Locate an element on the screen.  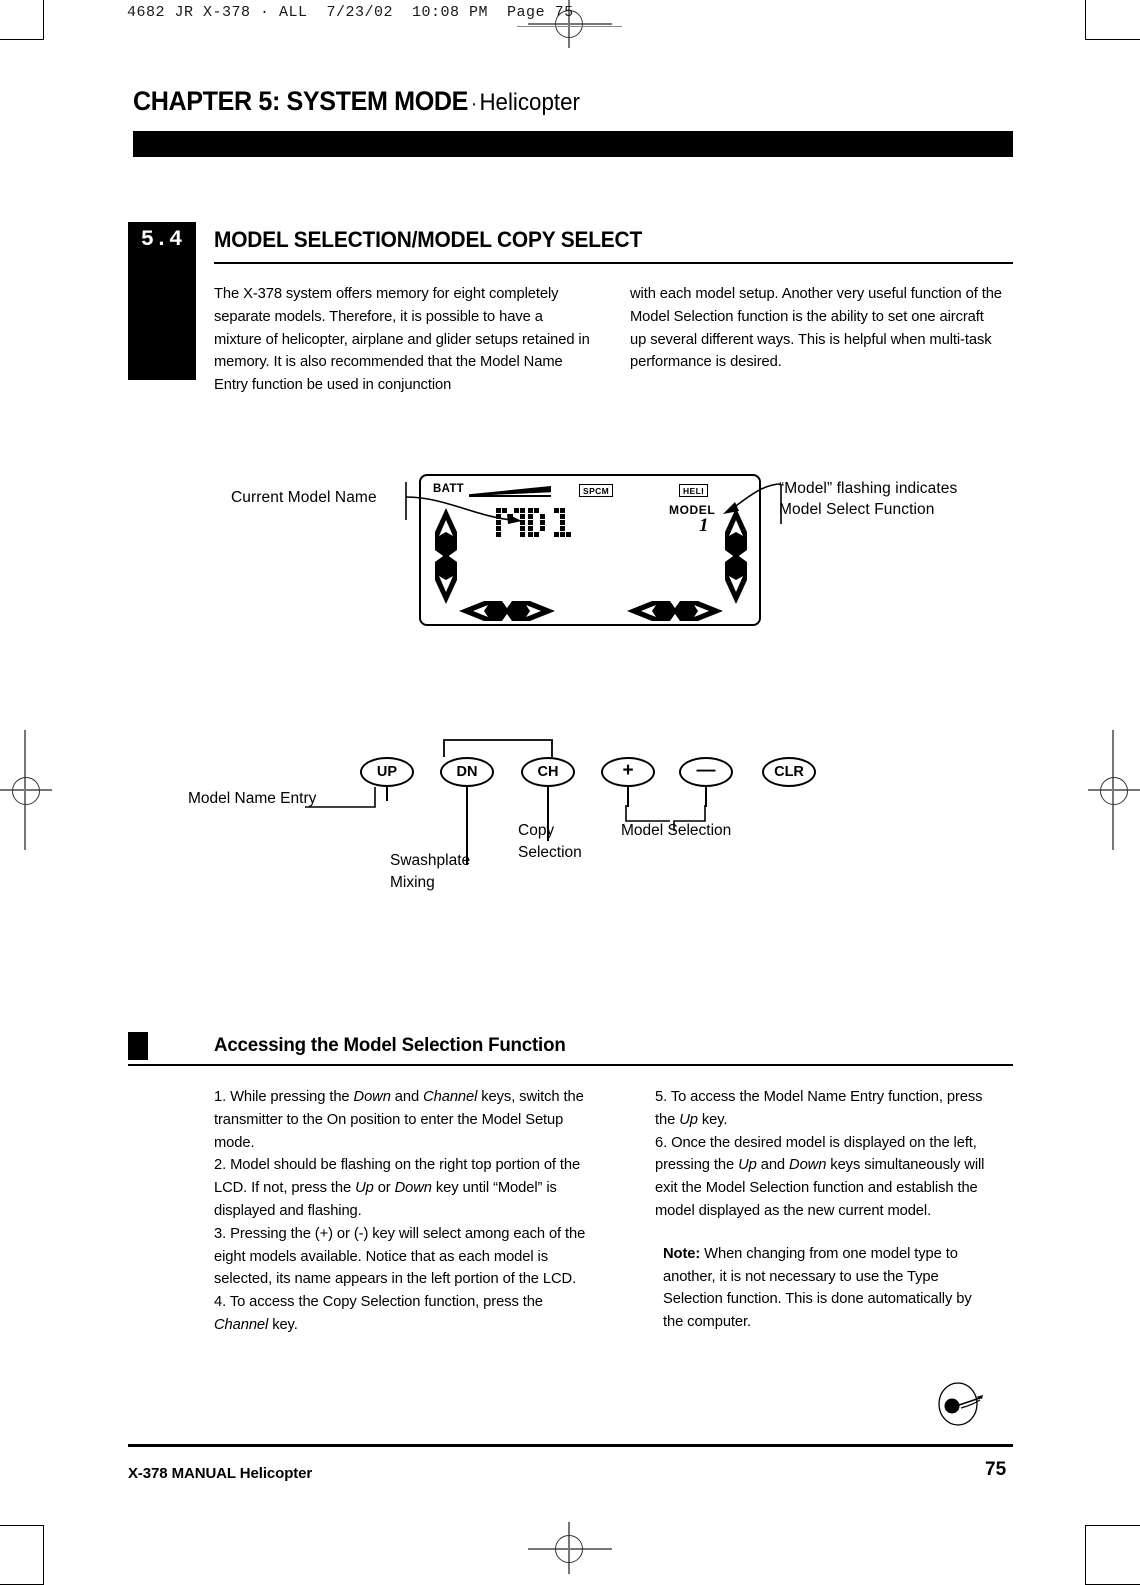
label-model-selection: Model Selection is located at coordinates (676, 831).